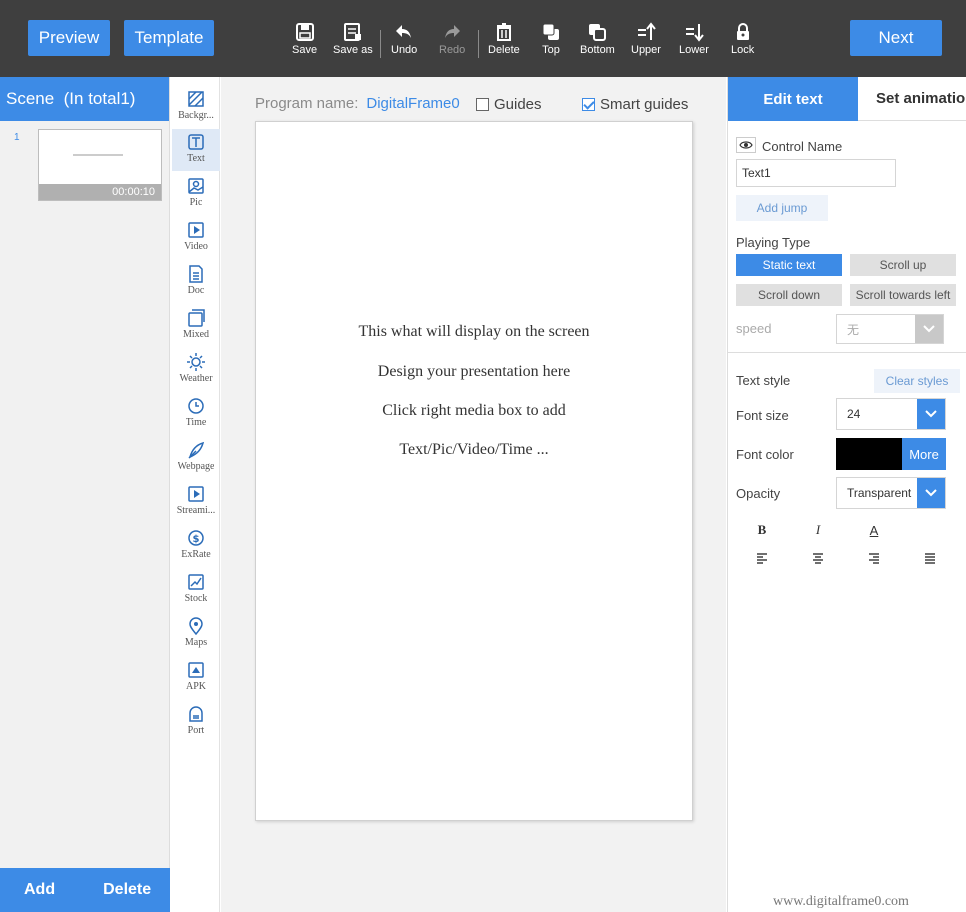 The width and height of the screenshot is (966, 912). Describe the element at coordinates (127, 890) in the screenshot. I see `delete-scene-button: Delete` at that location.